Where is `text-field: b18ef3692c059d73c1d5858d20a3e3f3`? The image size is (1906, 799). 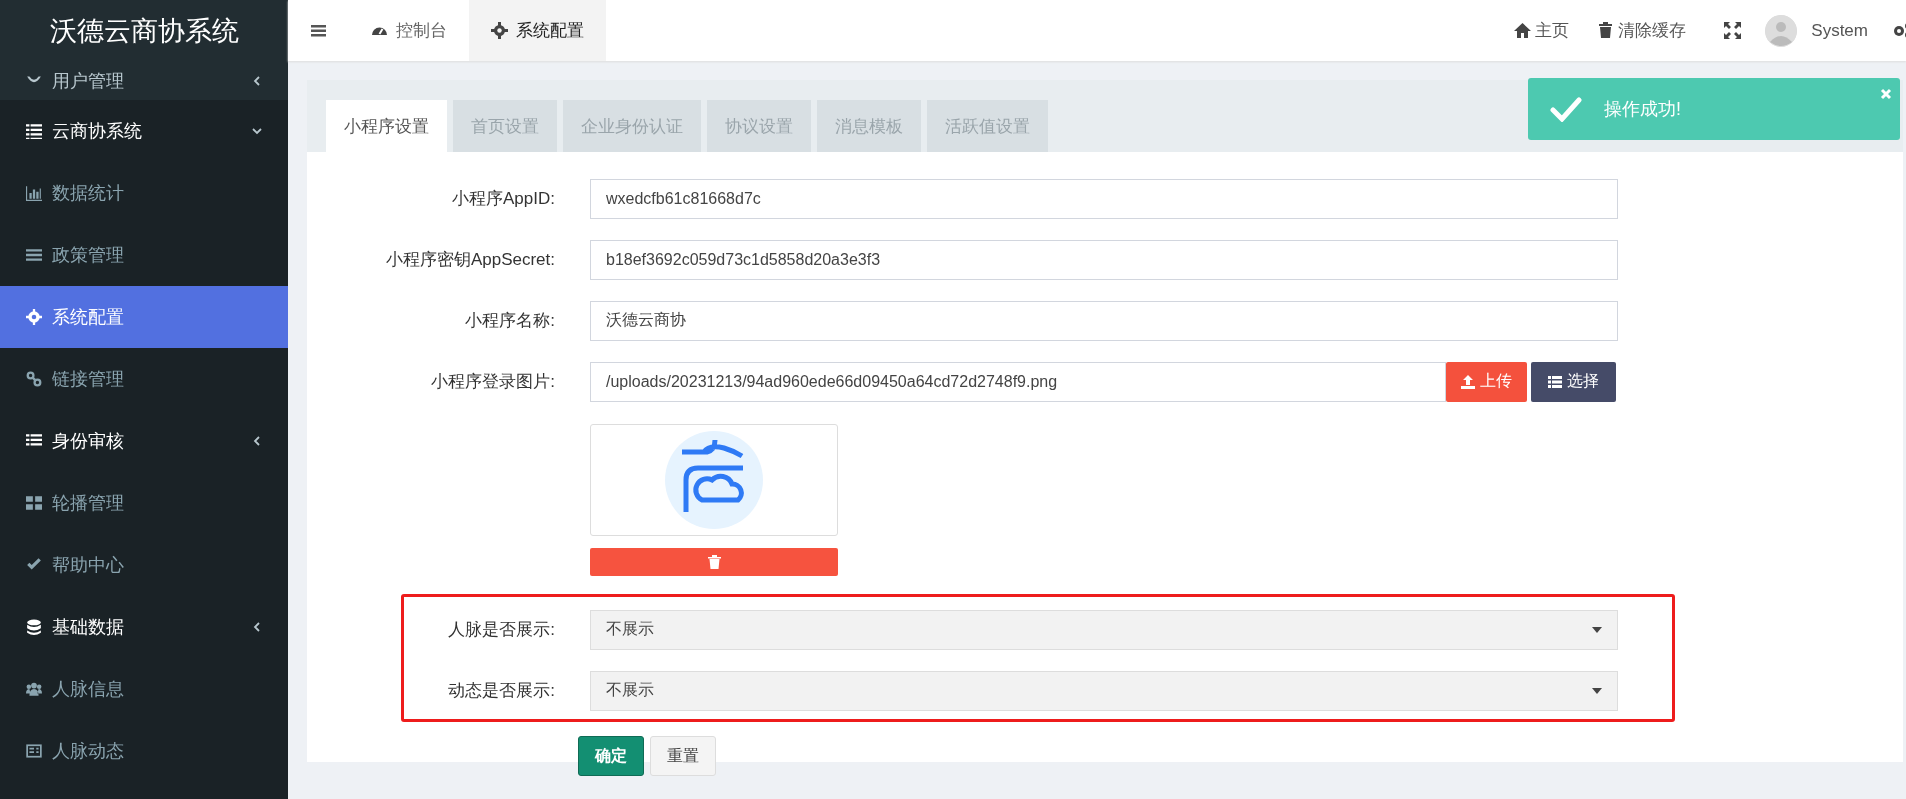
text-field: b18ef3692c059d73c1d5858d20a3e3f3 is located at coordinates (1104, 259).